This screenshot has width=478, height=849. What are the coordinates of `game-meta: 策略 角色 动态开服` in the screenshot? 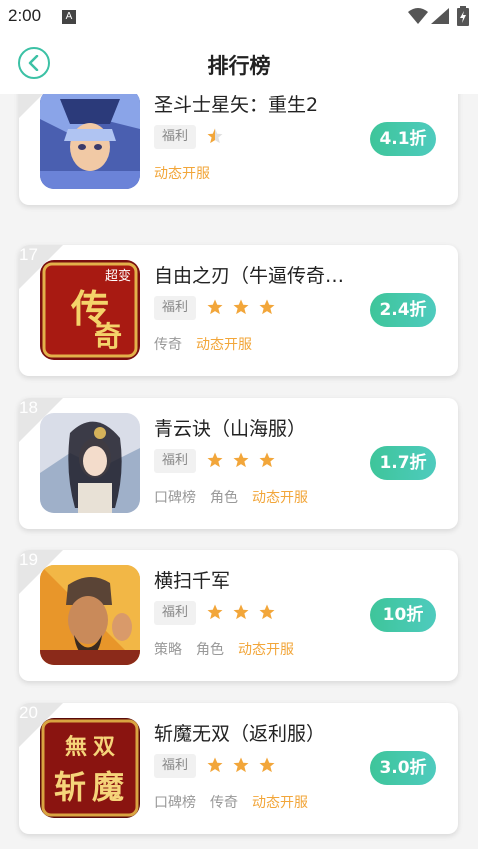 It's located at (231, 649).